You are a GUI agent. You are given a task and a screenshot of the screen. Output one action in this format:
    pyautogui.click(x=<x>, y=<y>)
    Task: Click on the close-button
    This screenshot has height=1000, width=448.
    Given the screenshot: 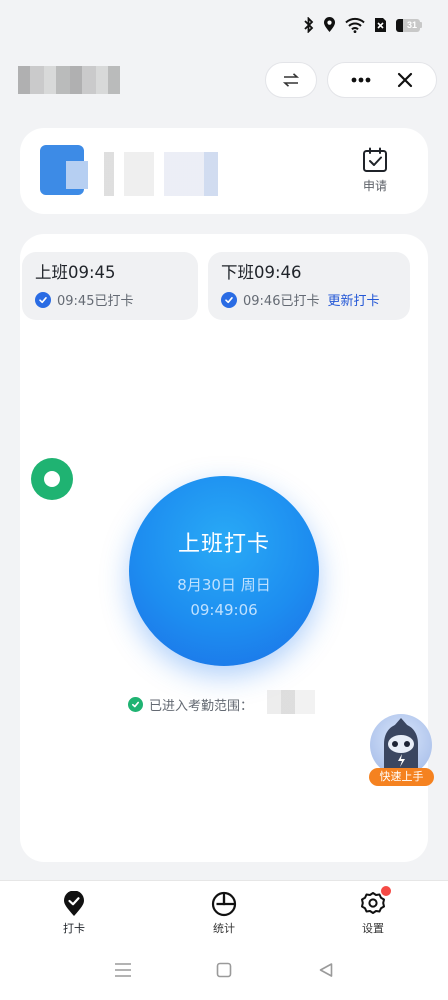 What is the action you would take?
    pyautogui.click(x=405, y=80)
    